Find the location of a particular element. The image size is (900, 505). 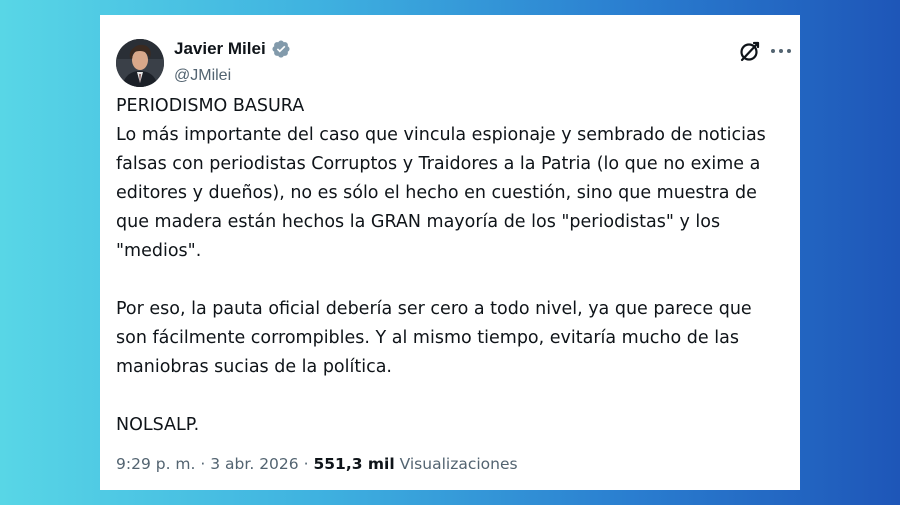

tweet-closing: NOLSALP. is located at coordinates (158, 425).